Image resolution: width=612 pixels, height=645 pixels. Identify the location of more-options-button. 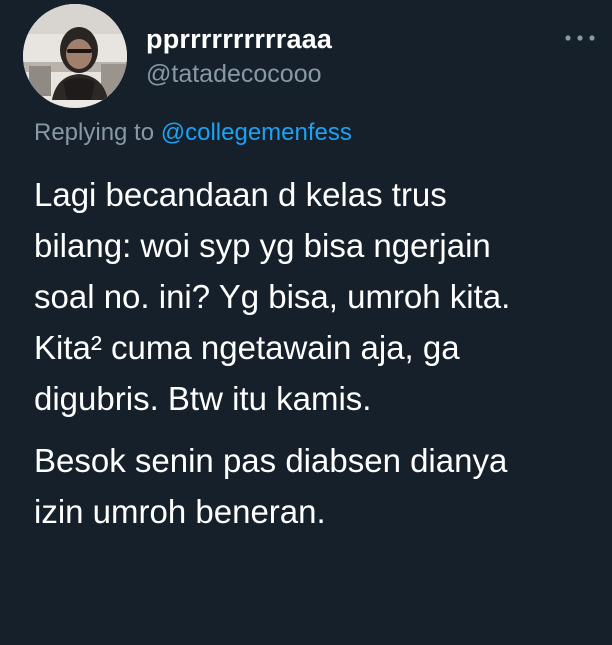
(582, 38).